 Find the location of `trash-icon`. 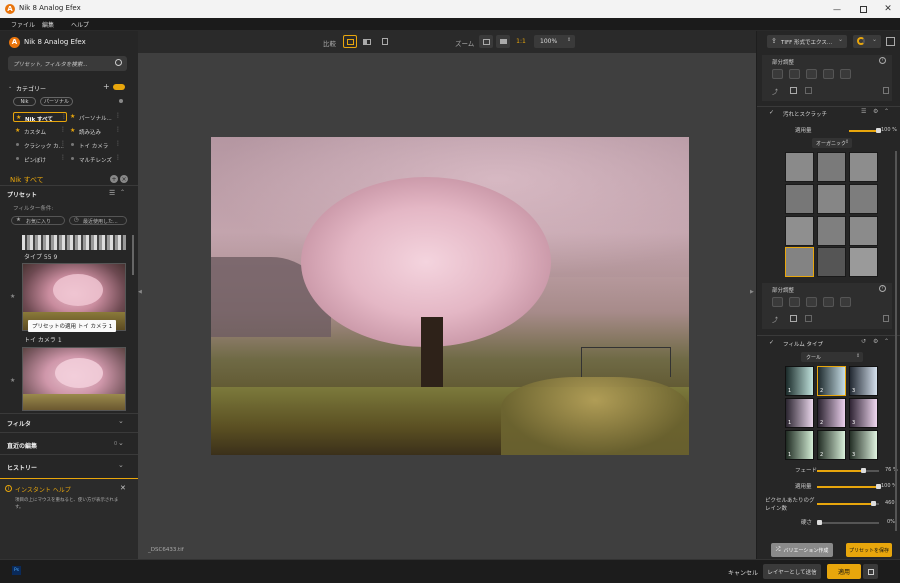

trash-icon is located at coordinates (886, 318).